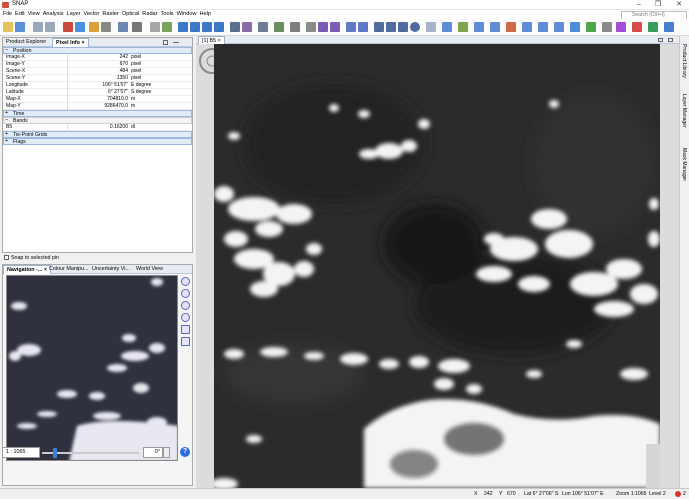 The height and width of the screenshot is (499, 689). What do you see at coordinates (263, 27) in the screenshot?
I see `geocoding-icon` at bounding box center [263, 27].